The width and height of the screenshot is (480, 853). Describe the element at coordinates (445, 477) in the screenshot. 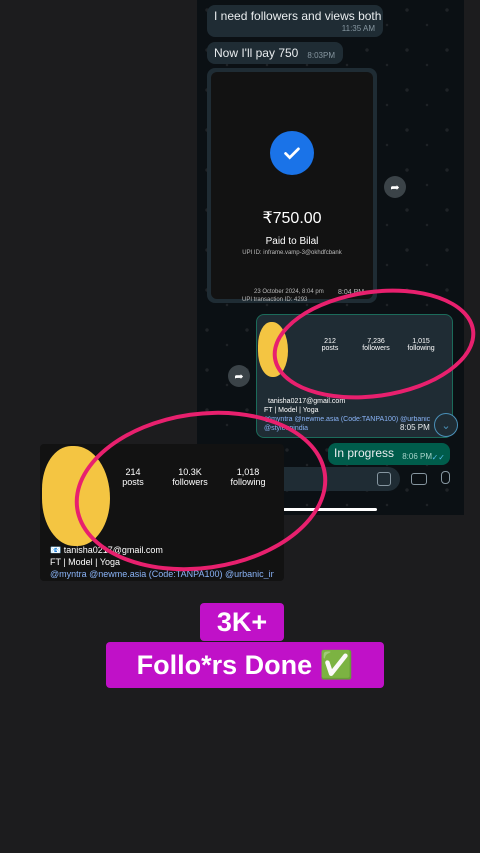

I see `mic-icon` at that location.